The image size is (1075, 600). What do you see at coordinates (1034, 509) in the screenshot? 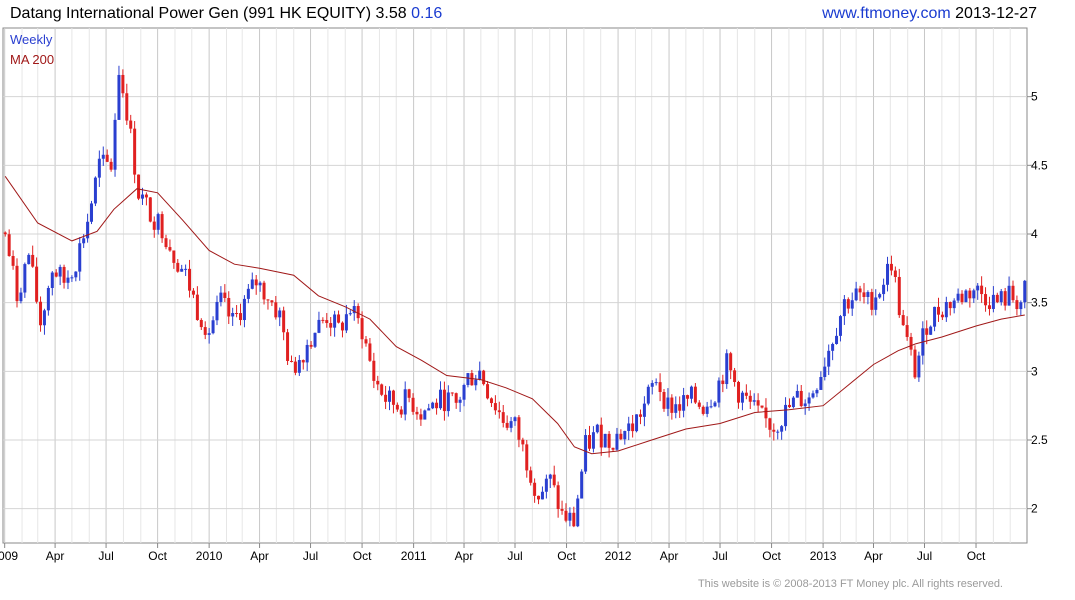
I see `y-tick-label: 2` at bounding box center [1034, 509].